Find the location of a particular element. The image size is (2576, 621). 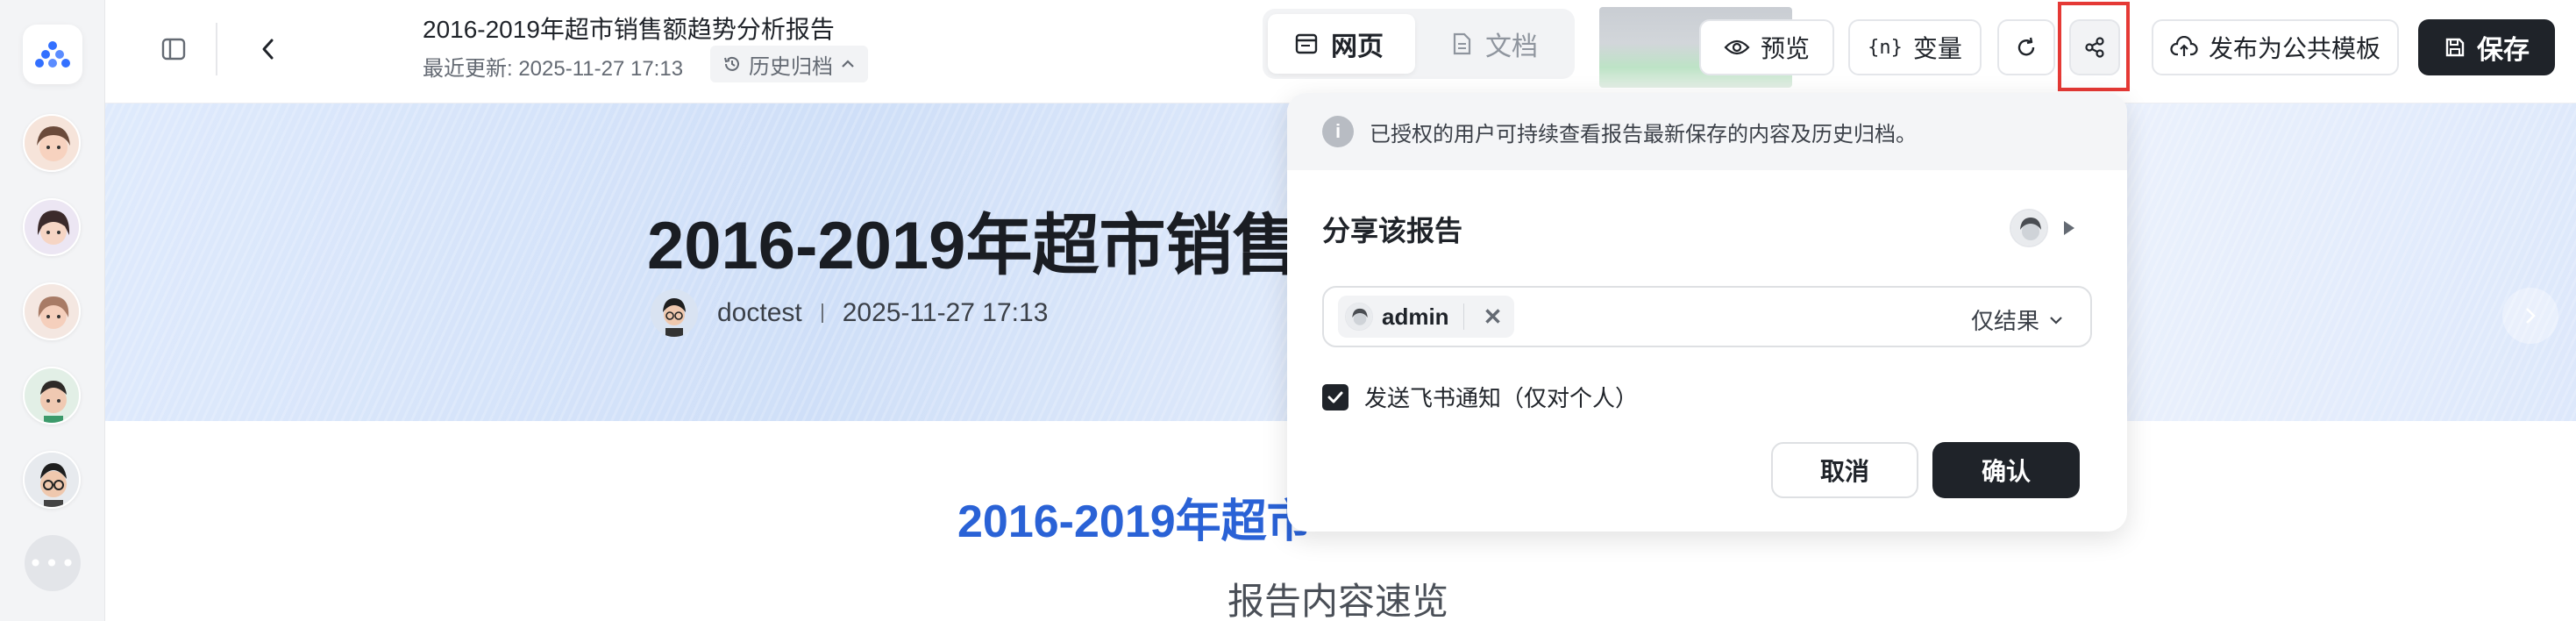

app-logo is located at coordinates (52, 54).